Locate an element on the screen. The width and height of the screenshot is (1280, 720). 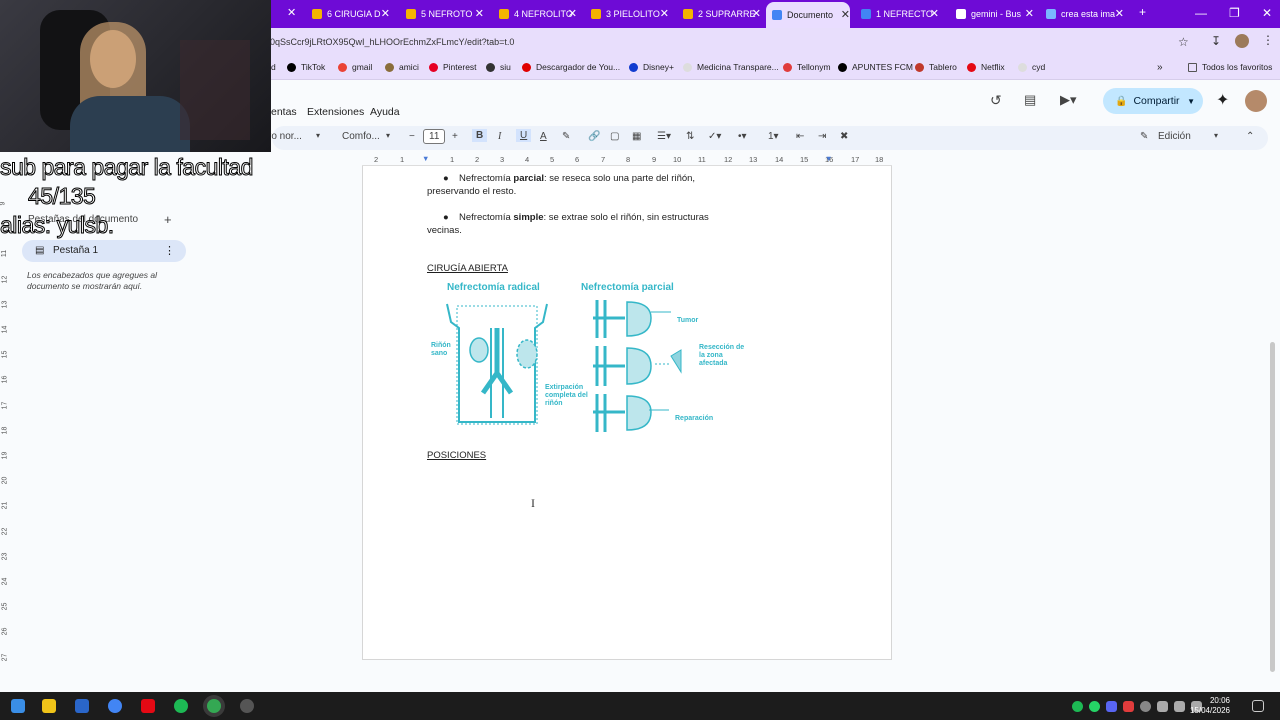
more-bookmarks-icon: » is located at coordinates (1160, 67).